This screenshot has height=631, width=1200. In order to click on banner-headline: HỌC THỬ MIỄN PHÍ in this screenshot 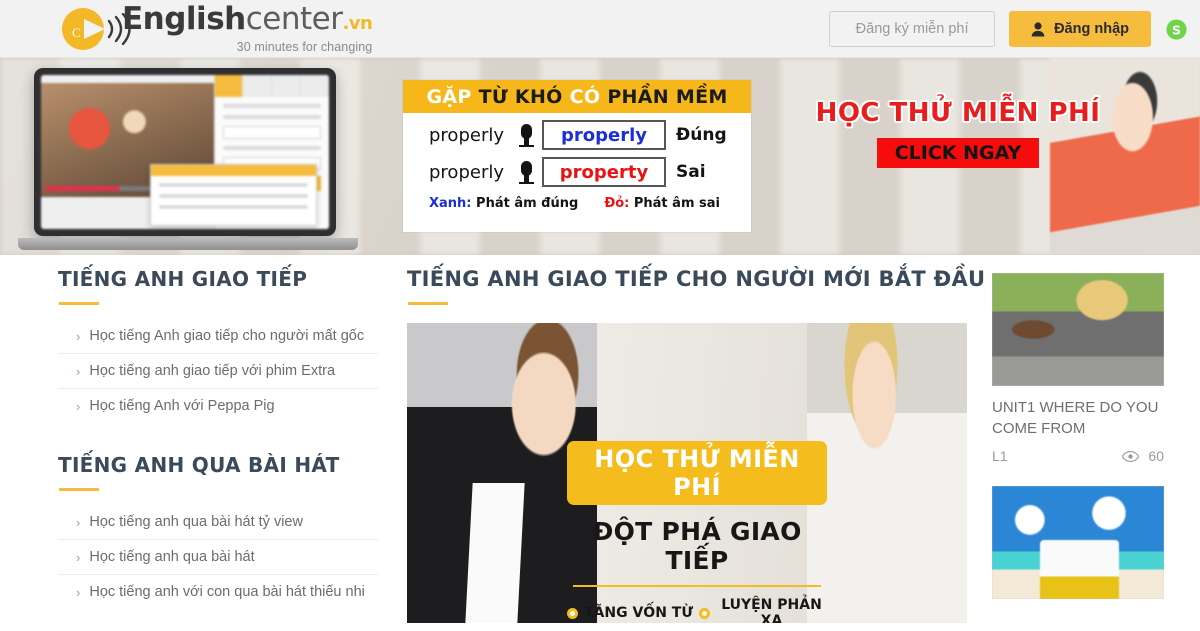, I will do `click(958, 113)`.